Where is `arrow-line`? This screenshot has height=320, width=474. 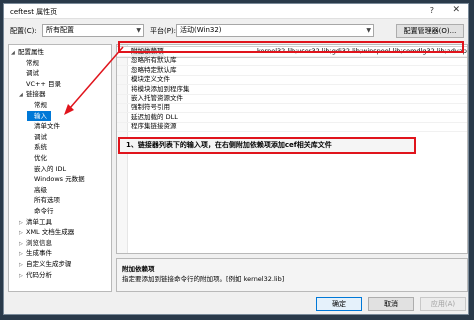
arrow-line is located at coordinates (96, 77).